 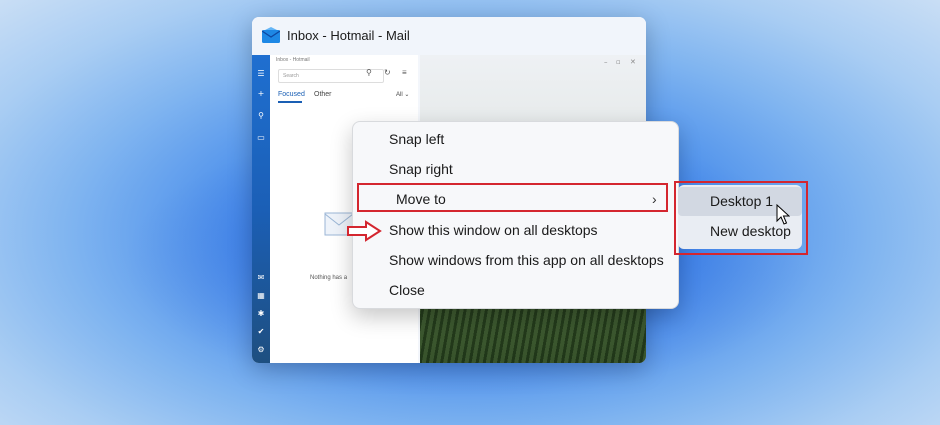 I want to click on menu-item-show-window-all-desktops: Show this window on all desktops, so click(x=515, y=230).